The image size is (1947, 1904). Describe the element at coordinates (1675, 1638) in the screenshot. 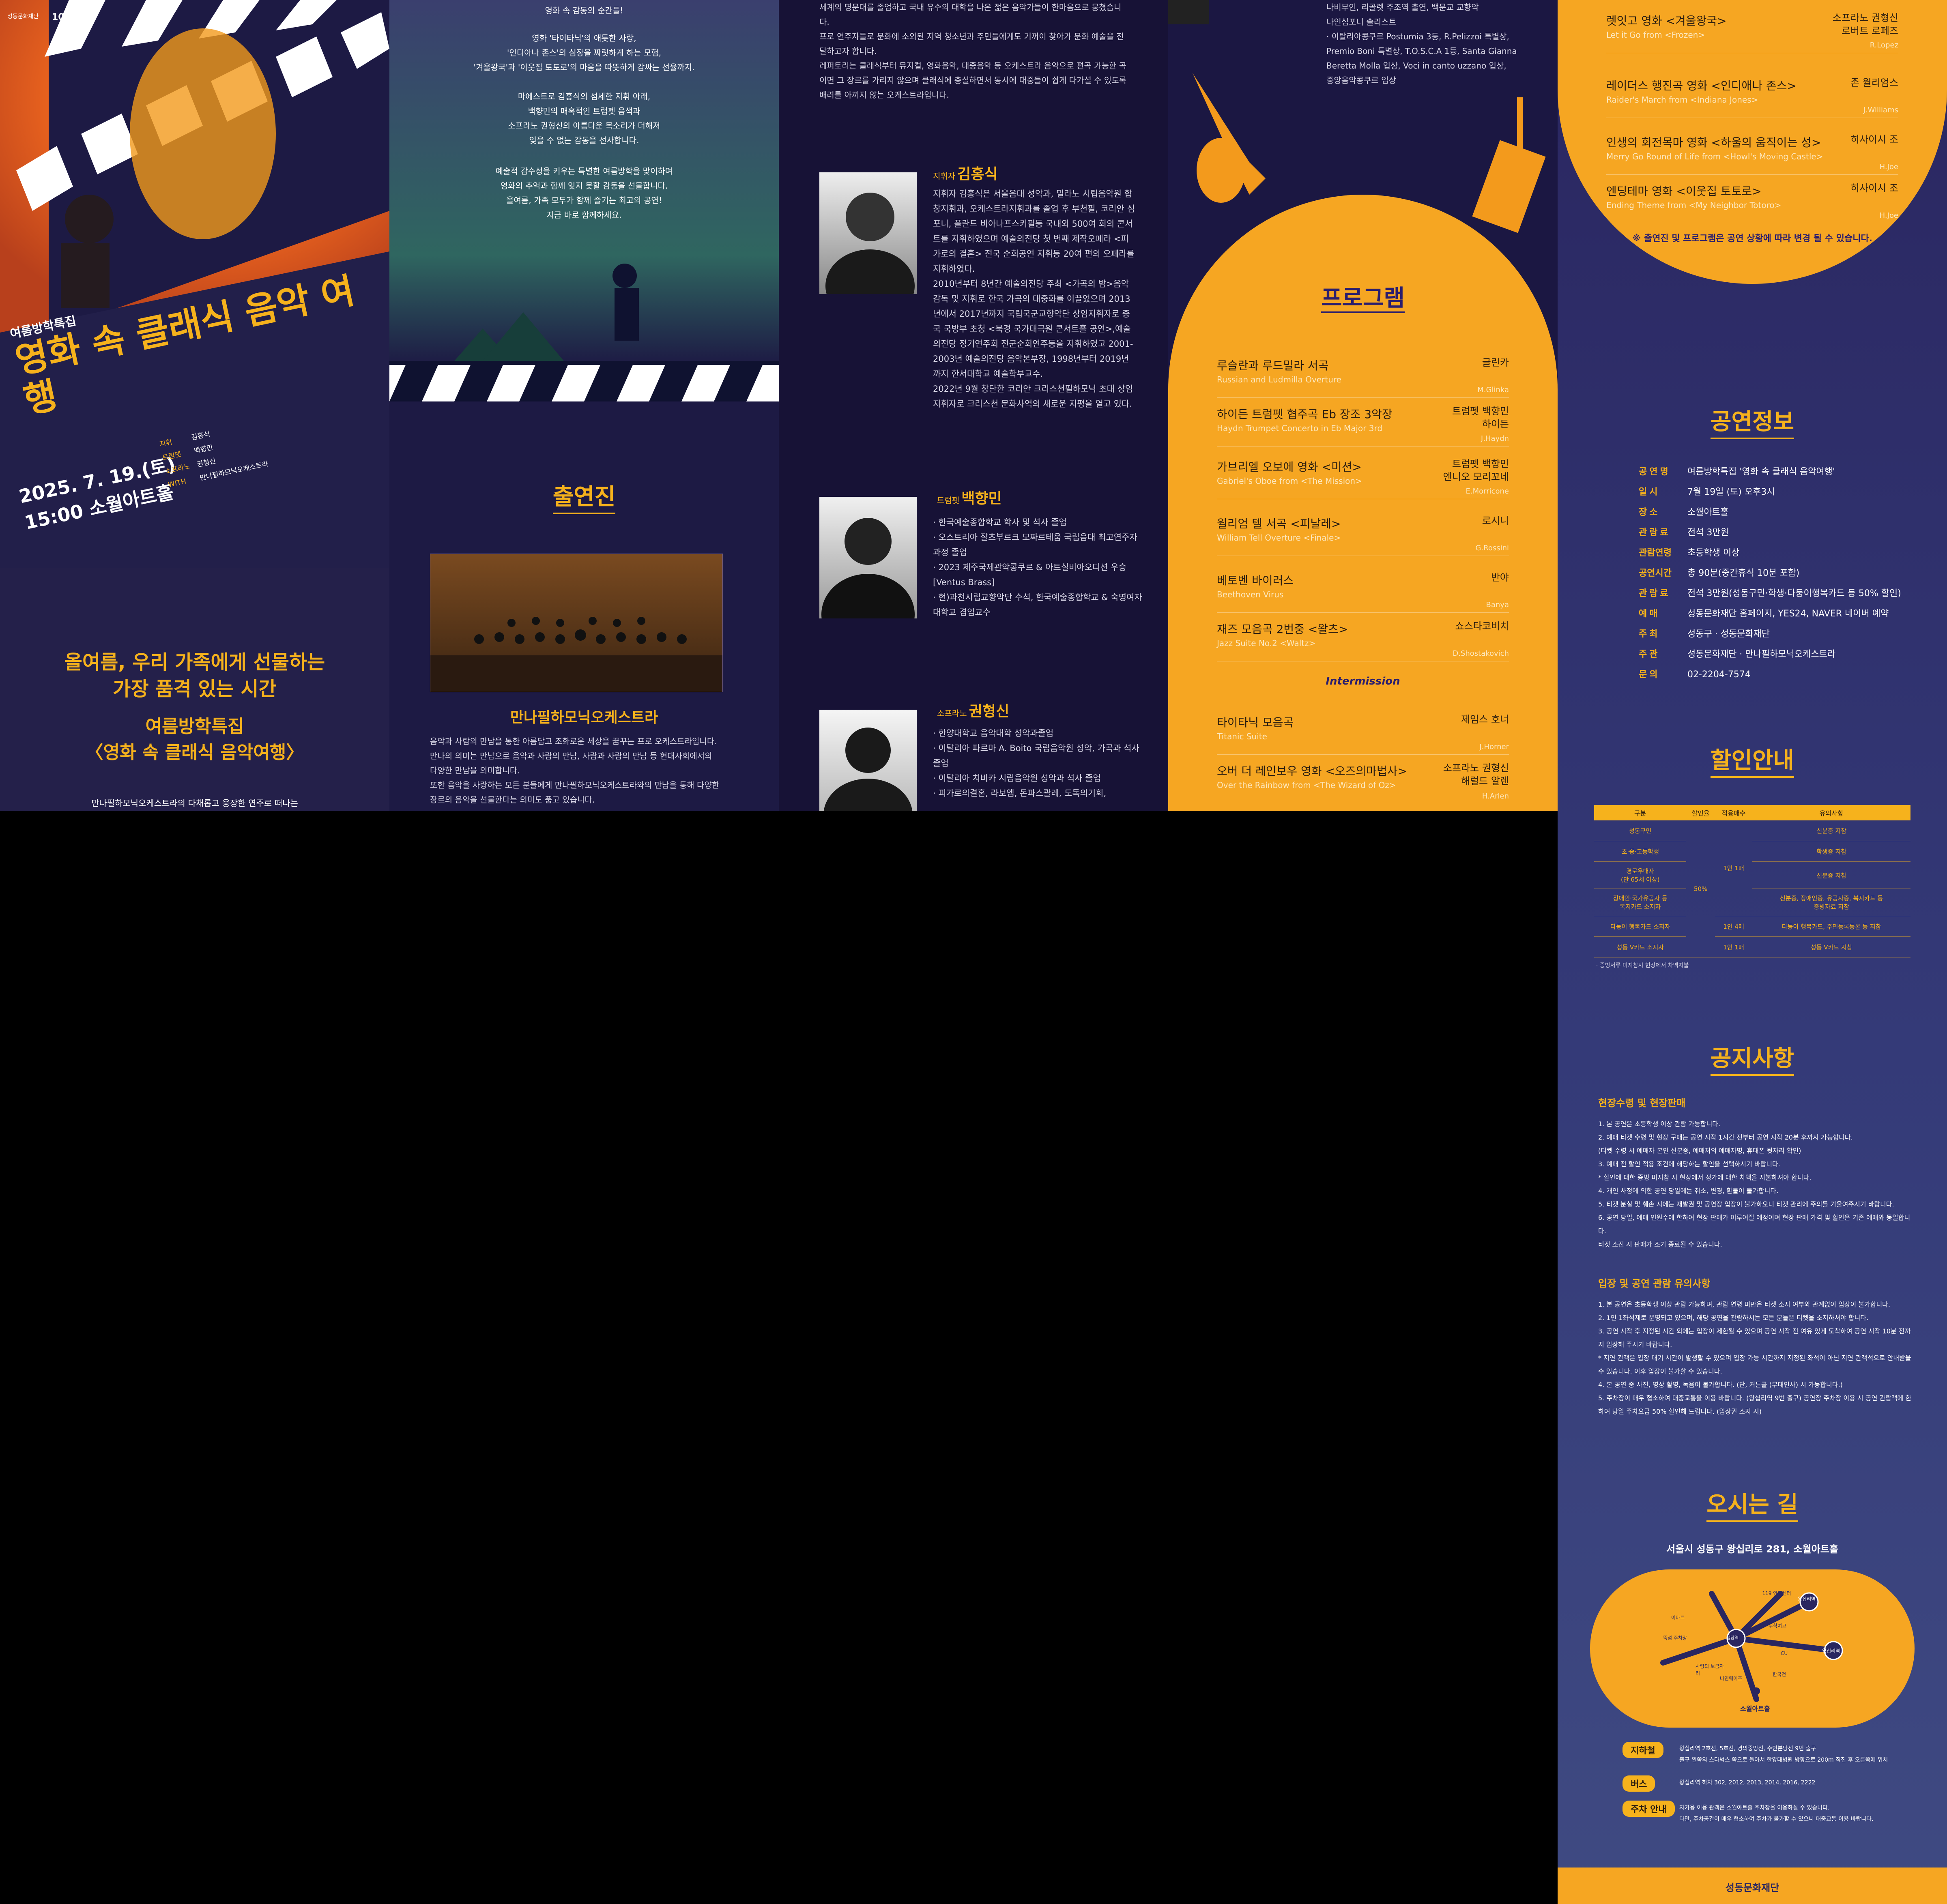

I see `map-label: 뚝섬 주차장` at that location.